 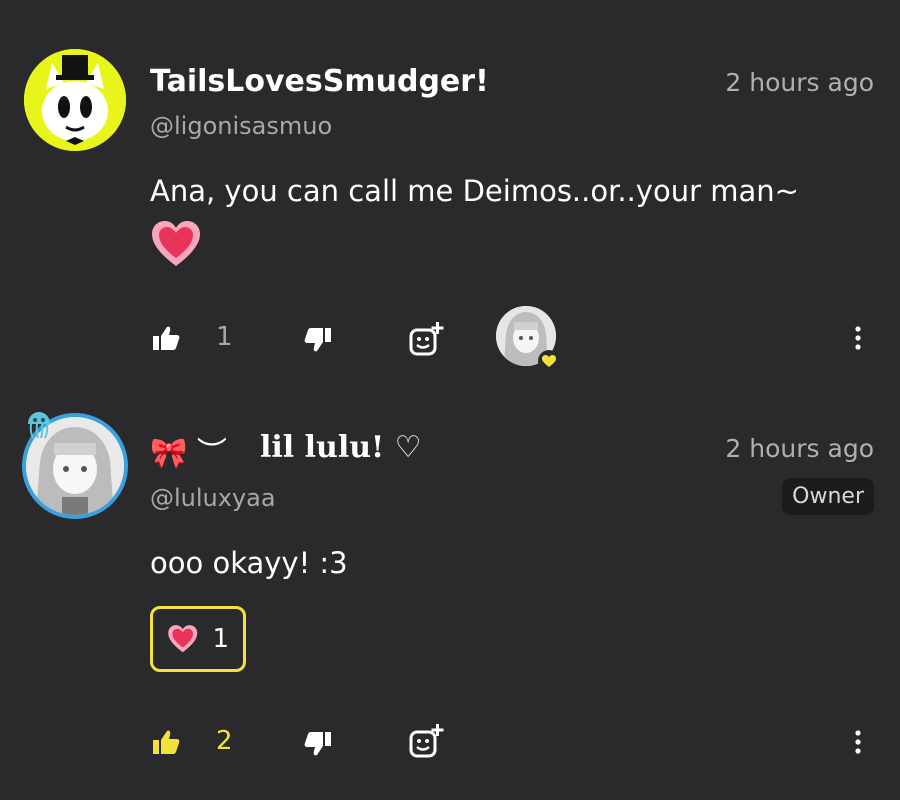 What do you see at coordinates (213, 498) in the screenshot?
I see `author-handle: @luluxyaa` at bounding box center [213, 498].